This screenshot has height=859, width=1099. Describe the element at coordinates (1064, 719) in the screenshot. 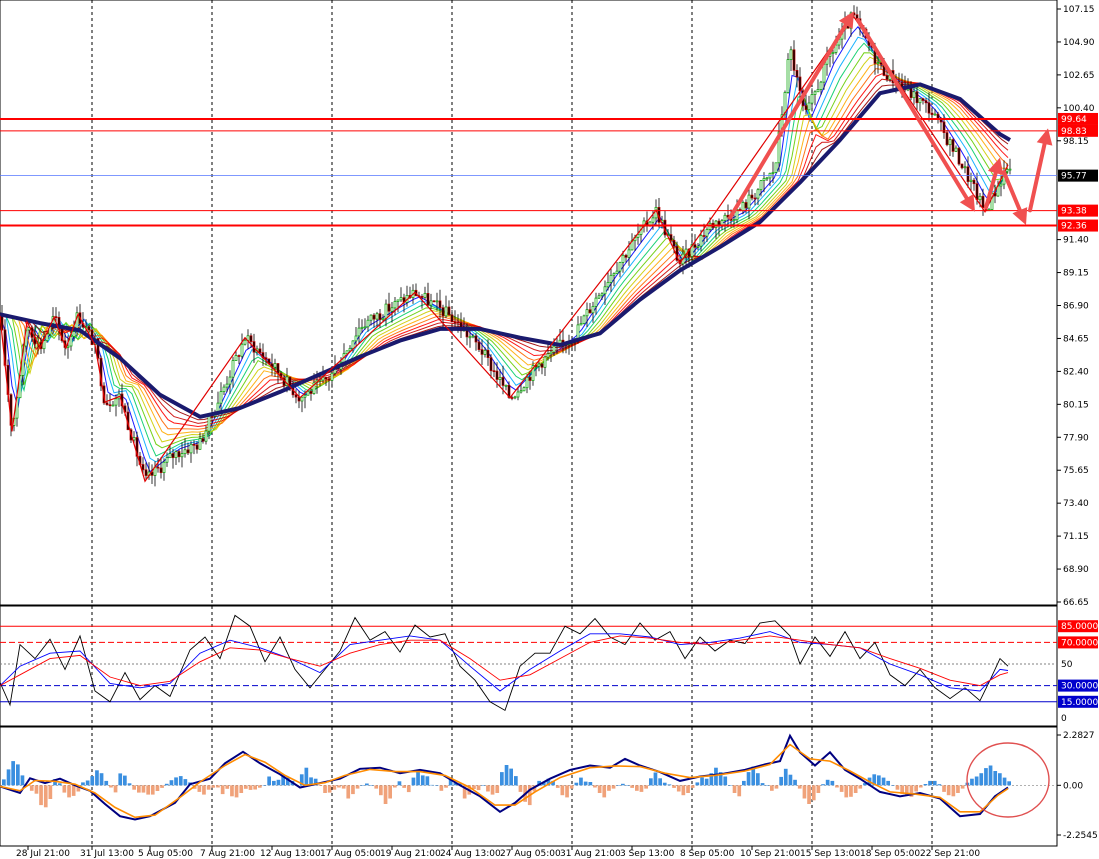

I see `stoch-tick-label: 0` at that location.